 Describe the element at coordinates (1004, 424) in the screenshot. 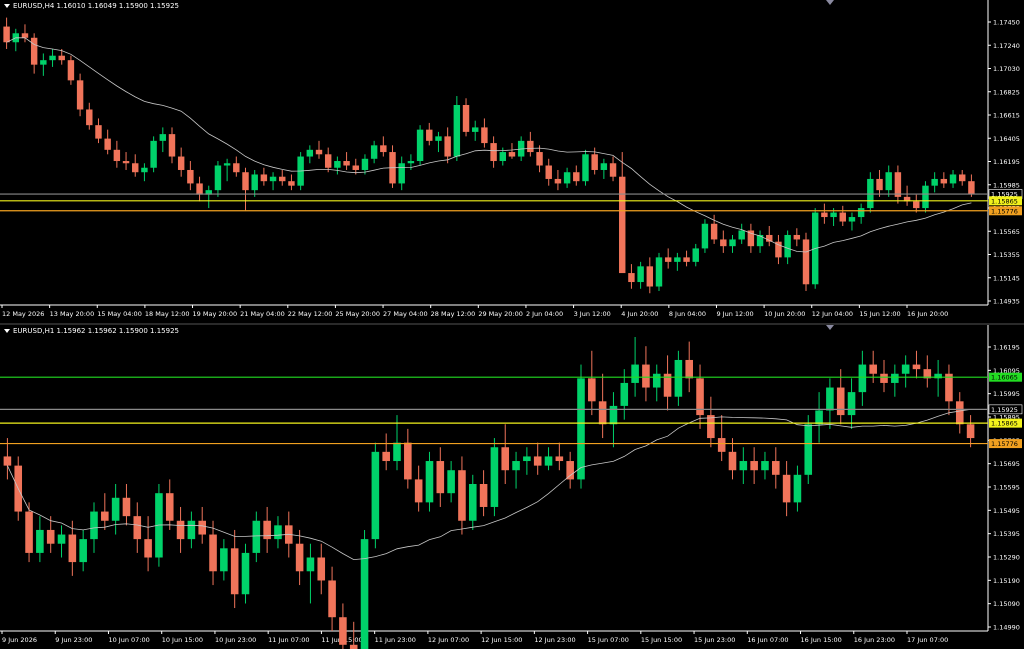

I see `price-label-text: 1.15865` at that location.